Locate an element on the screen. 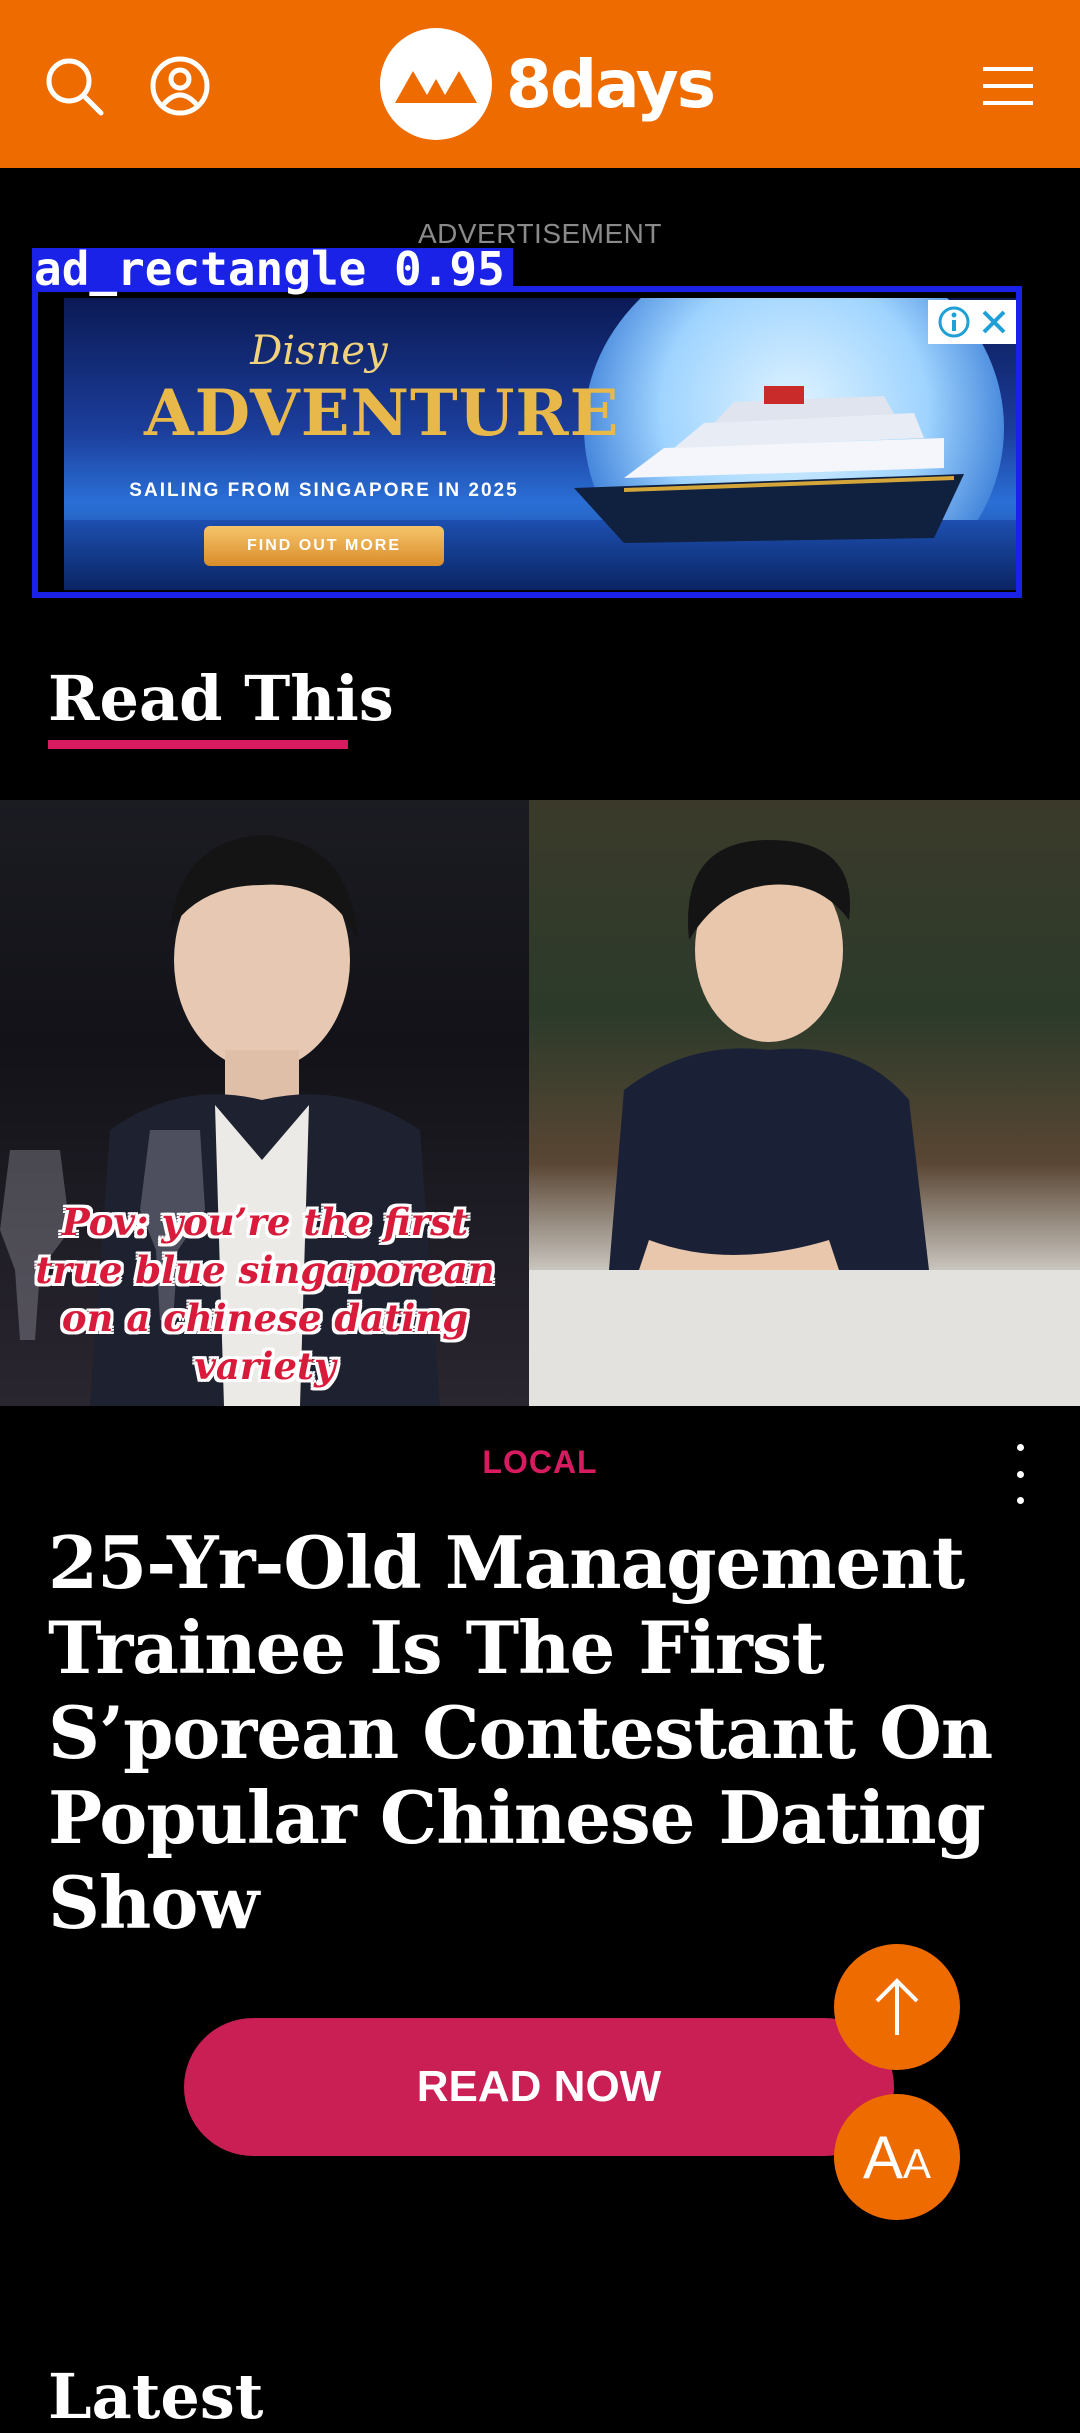 The image size is (1080, 2433). detection-tag: ad_rectangle 0.95 is located at coordinates (272, 269).